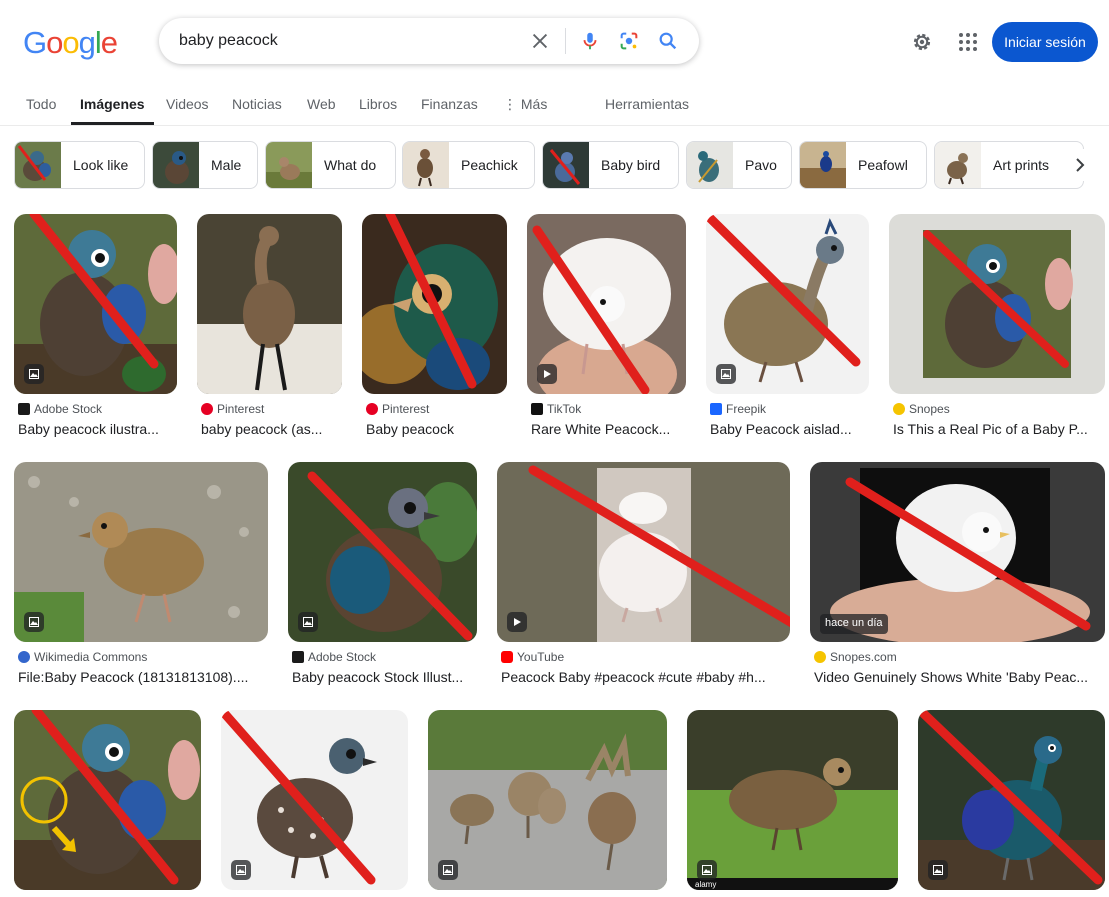 The width and height of the screenshot is (1109, 897). I want to click on chip-what-do: What do, so click(330, 165).